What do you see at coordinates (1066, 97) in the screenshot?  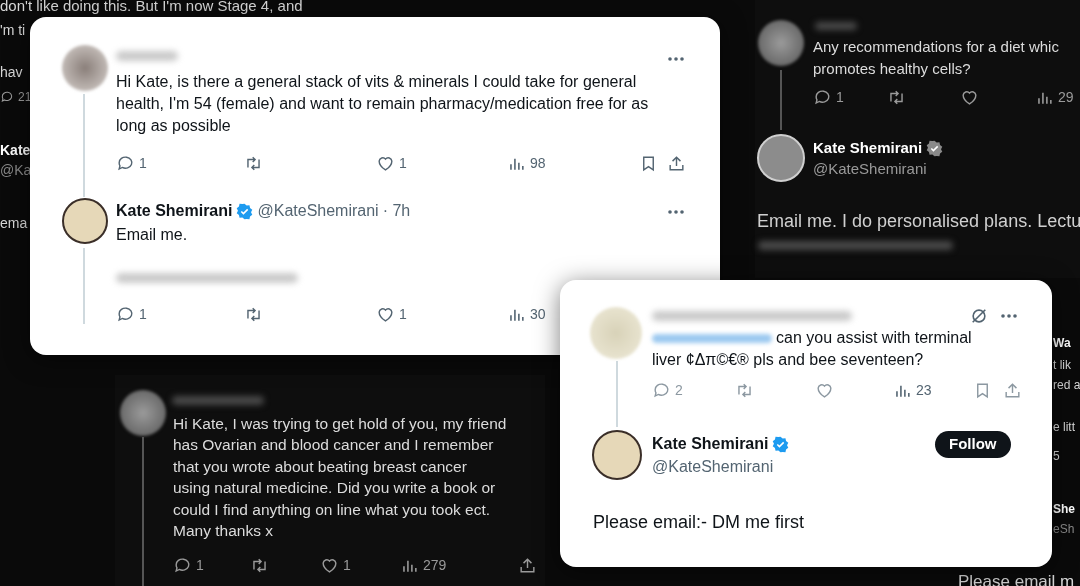 I see `action-count: 29` at bounding box center [1066, 97].